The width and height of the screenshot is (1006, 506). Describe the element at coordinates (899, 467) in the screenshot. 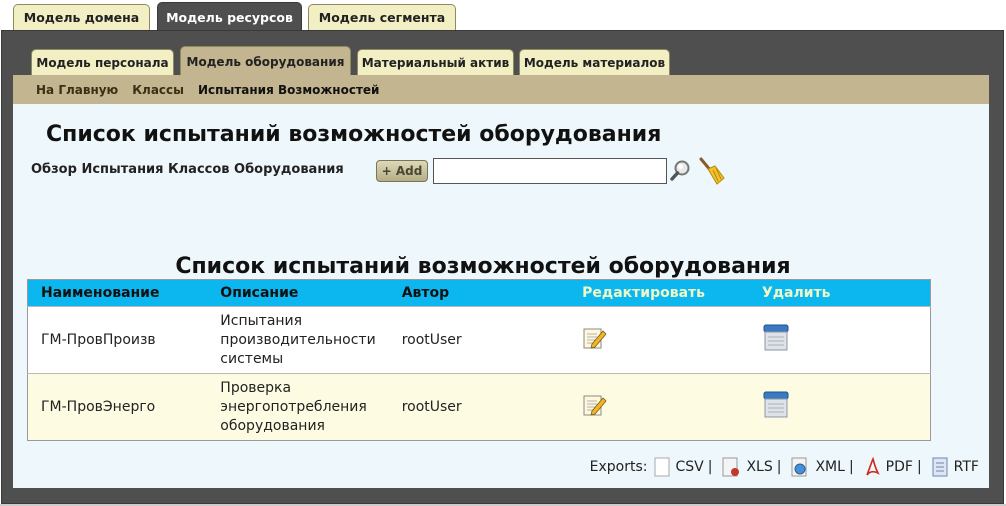

I see `export-pdf-label: PDF` at that location.